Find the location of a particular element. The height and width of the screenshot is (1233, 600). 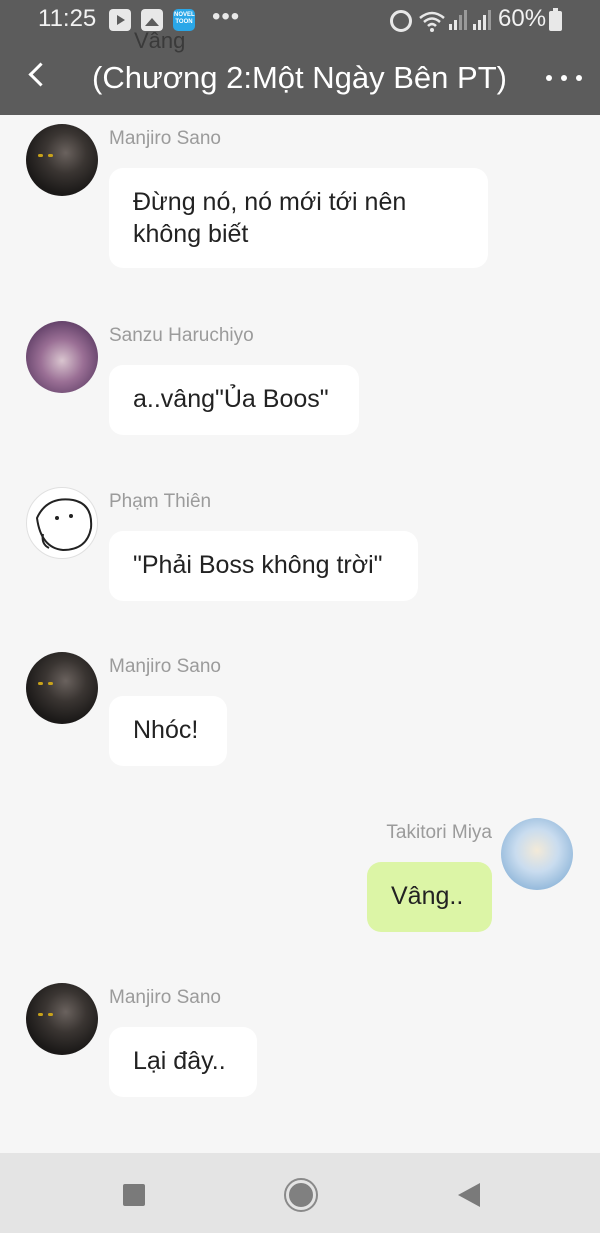

sender-name: Phạm Thiên is located at coordinates (160, 501).